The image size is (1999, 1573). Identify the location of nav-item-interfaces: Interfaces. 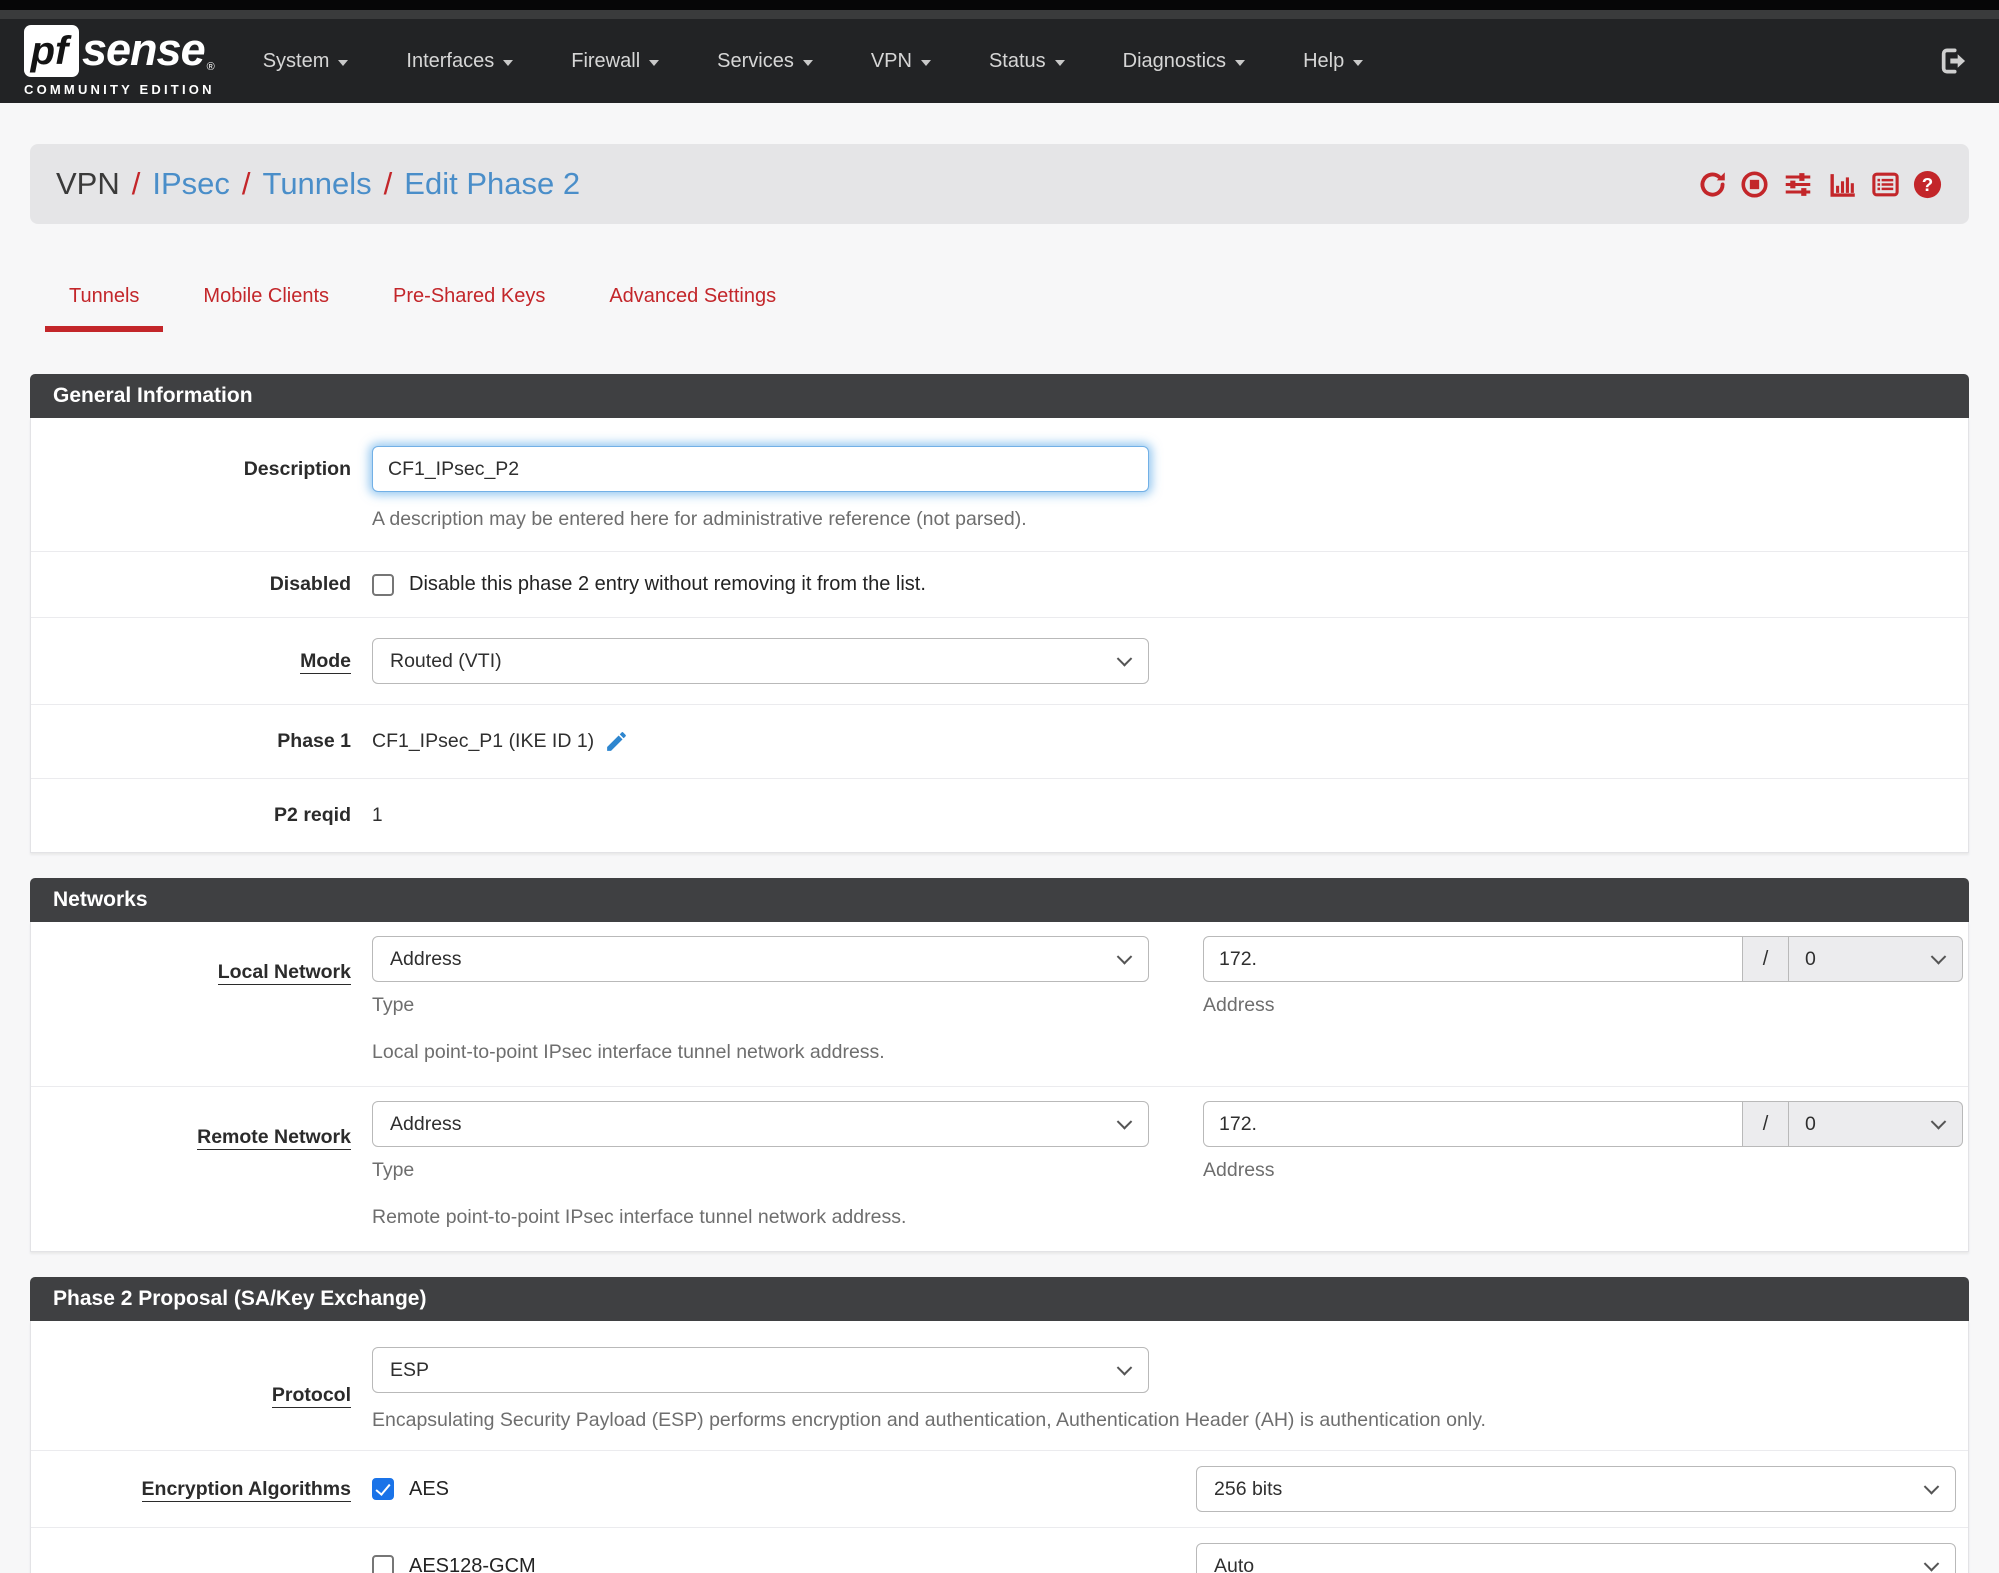
(460, 61).